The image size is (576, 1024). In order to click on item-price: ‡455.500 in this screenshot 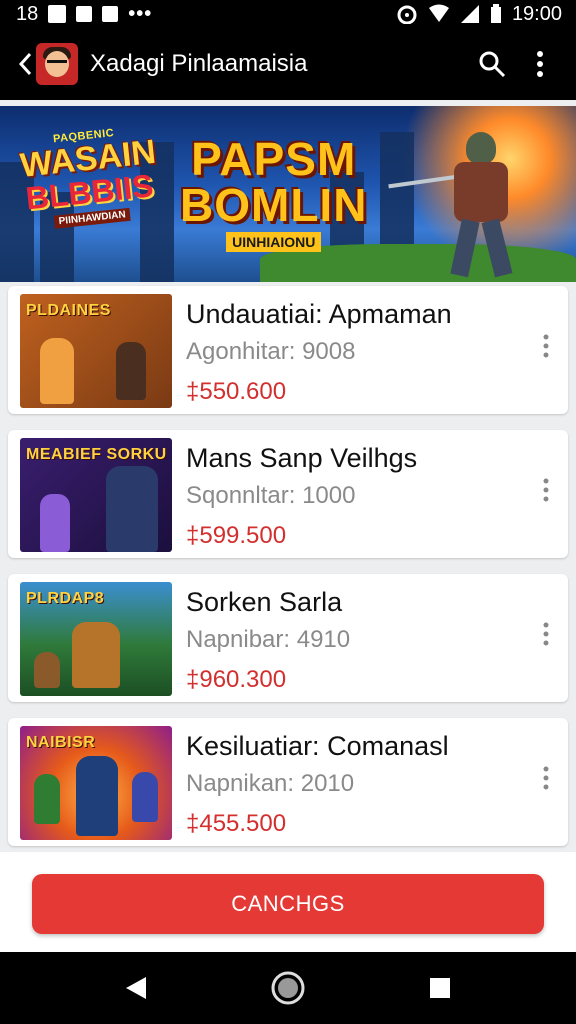, I will do `click(236, 823)`.